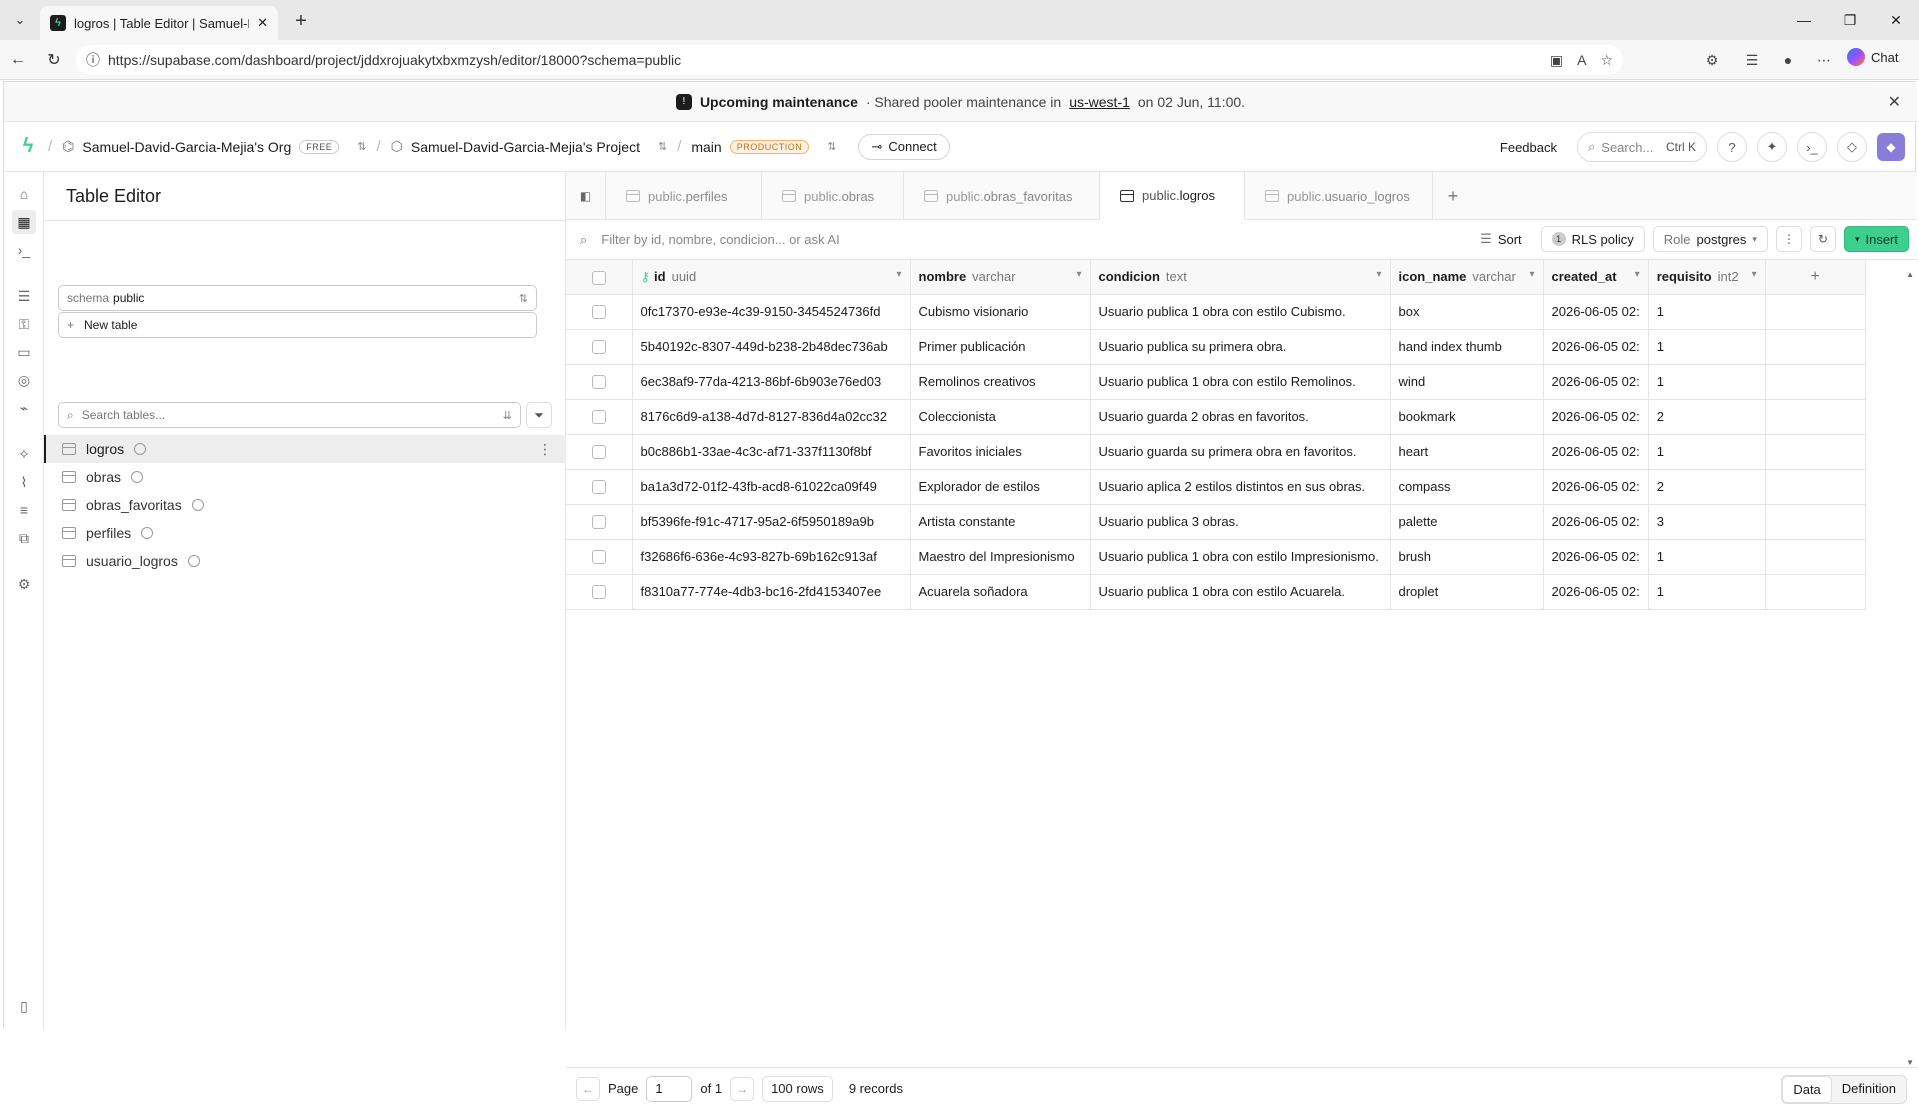 Image resolution: width=1919 pixels, height=1109 pixels. What do you see at coordinates (771, 417) in the screenshot?
I see `table-cell: 8176c6d9-a138-4d7d-8127-836d4a02cc32` at bounding box center [771, 417].